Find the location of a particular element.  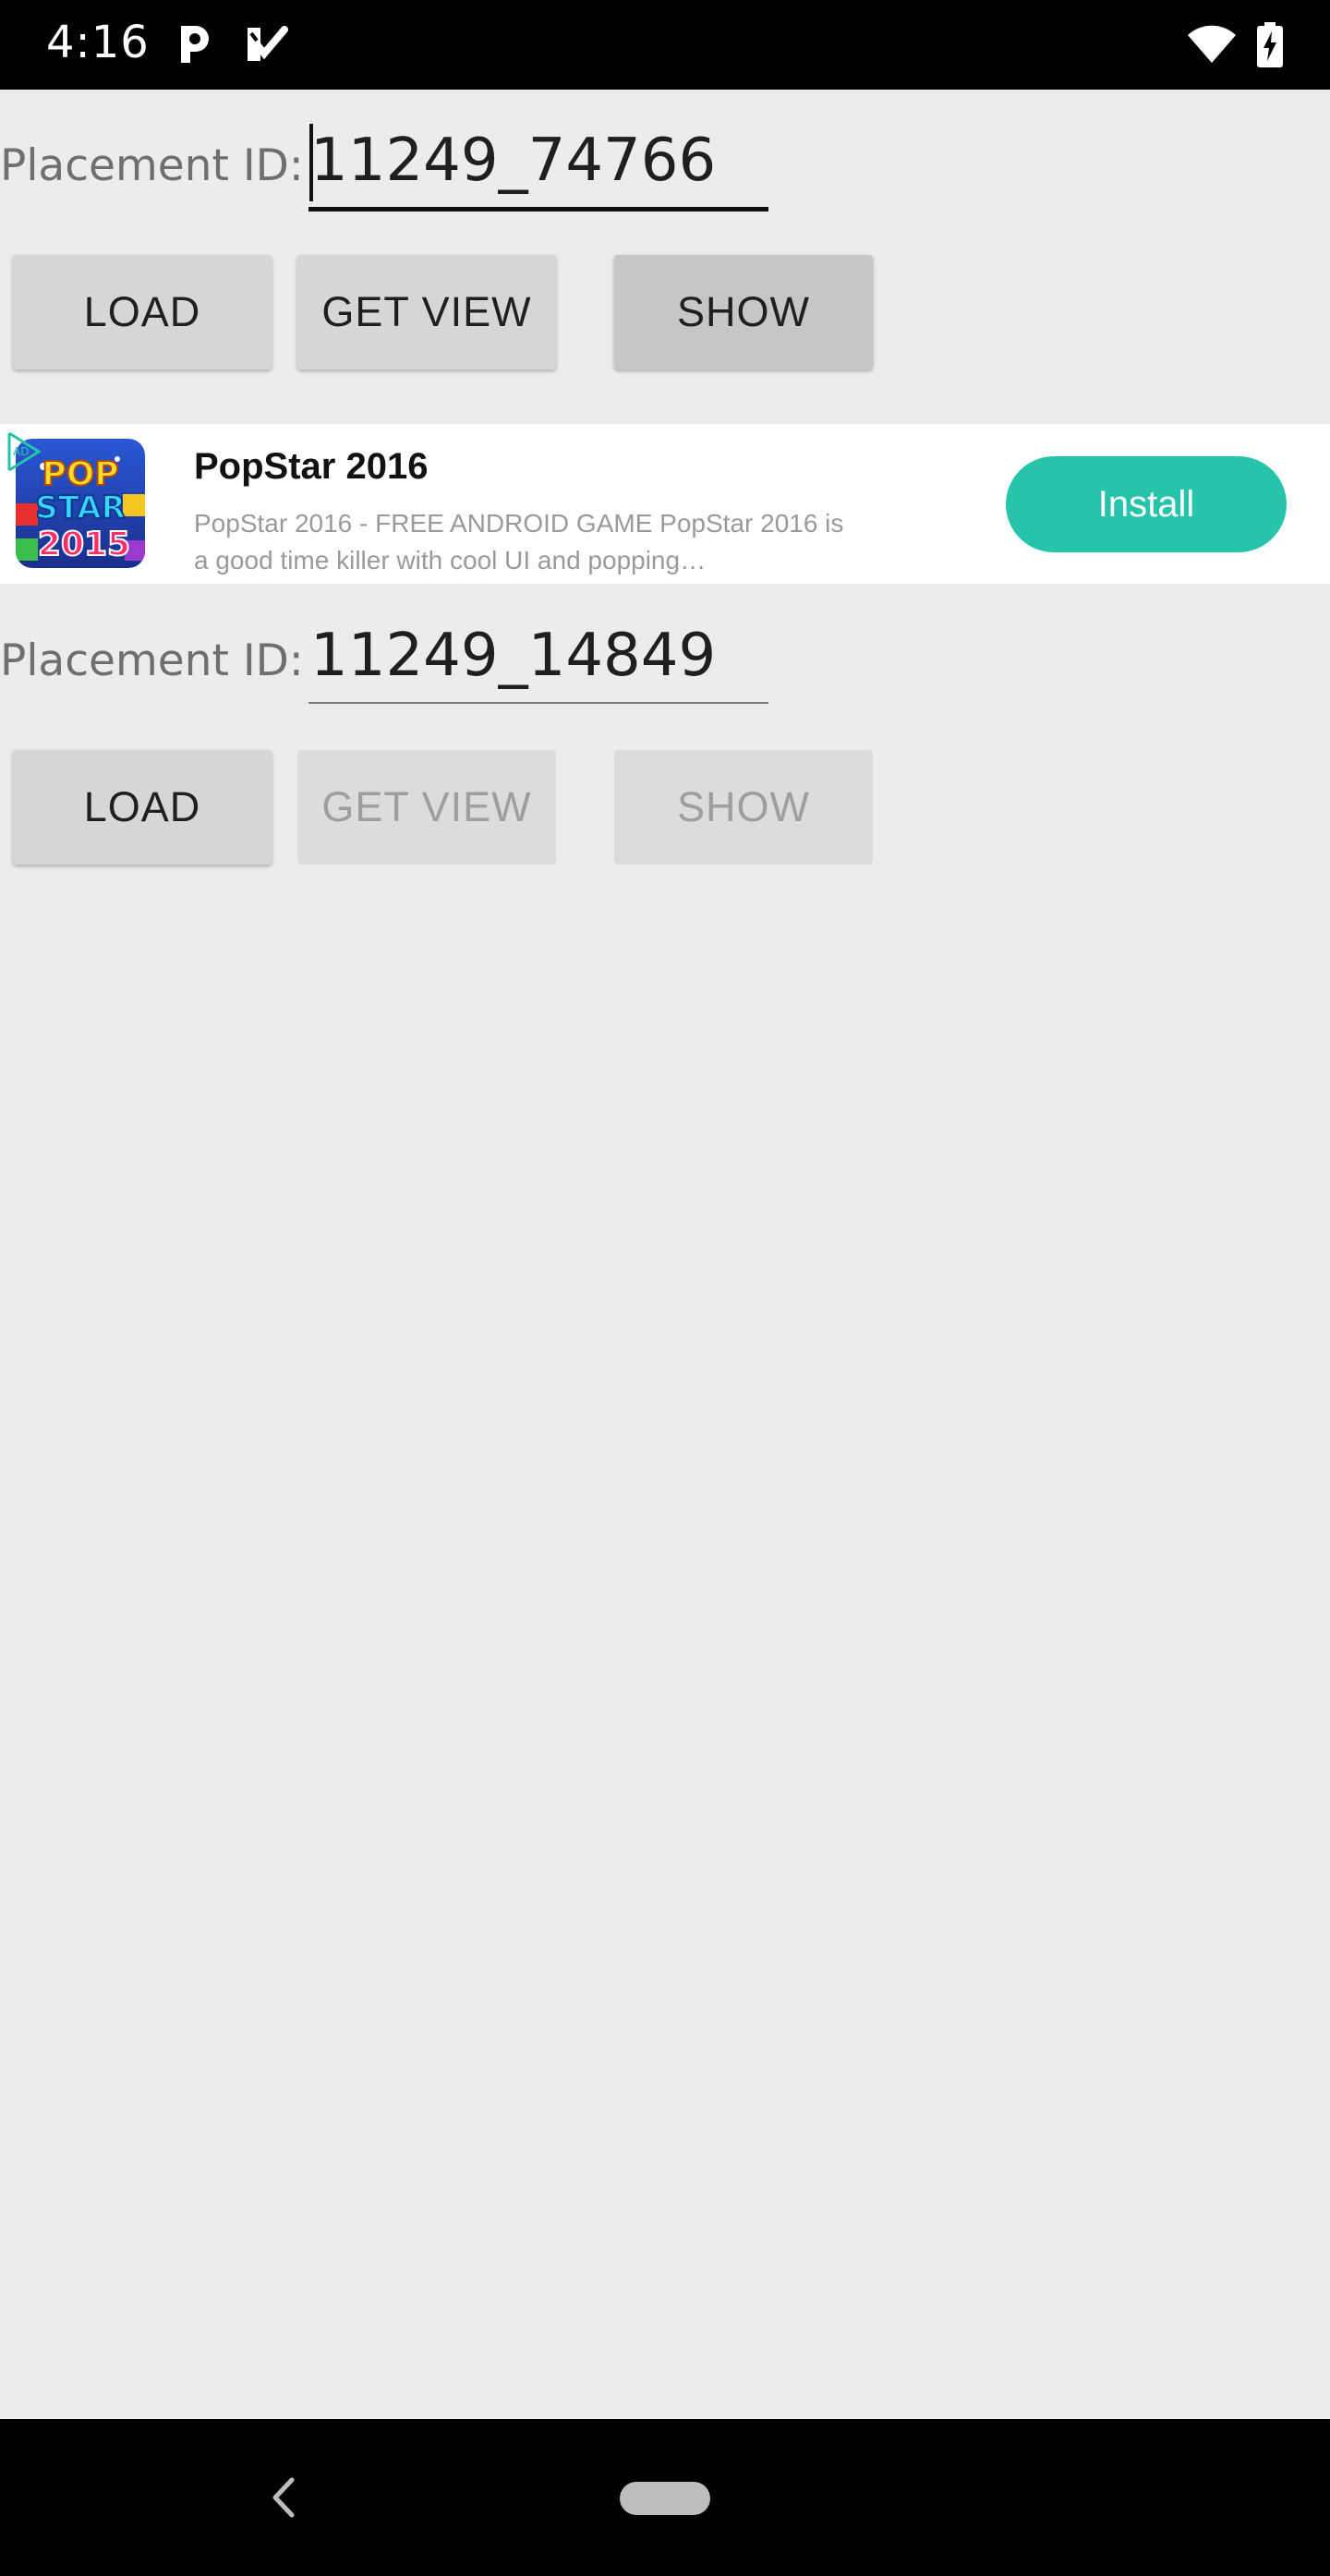

placement-row-2: Placement ID: is located at coordinates (665, 664).